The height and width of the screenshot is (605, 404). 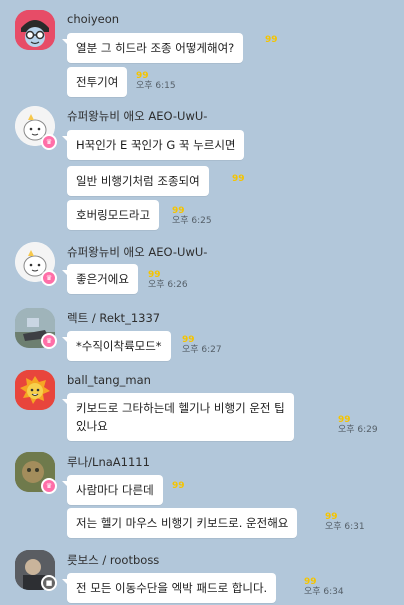 I want to click on message-bubble: 좋은거에요, so click(x=100, y=279).